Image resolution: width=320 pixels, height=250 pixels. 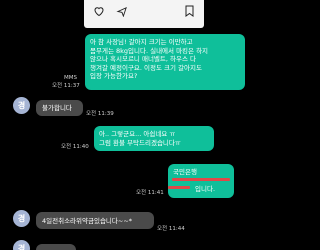 What do you see at coordinates (137, 134) in the screenshot?
I see `message-line: 아.. 그렇군요... 아쉽네요 ㅠ` at bounding box center [137, 134].